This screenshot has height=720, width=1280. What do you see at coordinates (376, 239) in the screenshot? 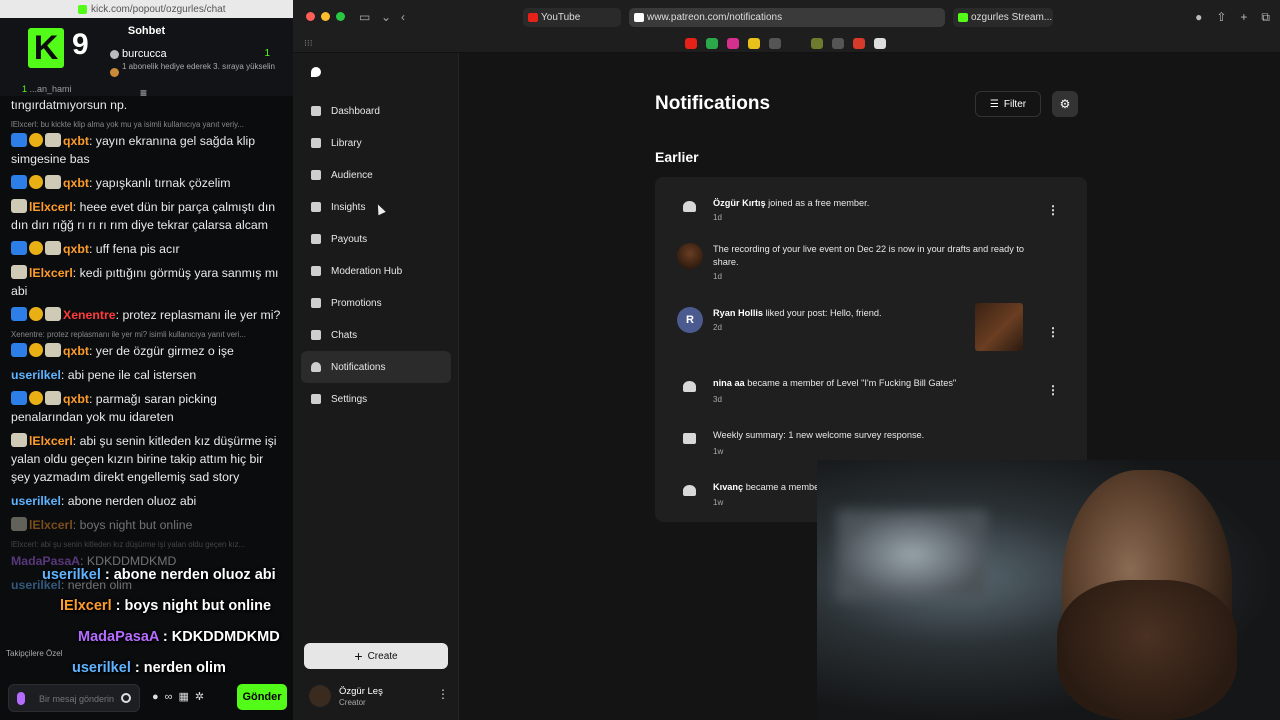
I see `sidebar-item-payouts: Payouts` at bounding box center [376, 239].